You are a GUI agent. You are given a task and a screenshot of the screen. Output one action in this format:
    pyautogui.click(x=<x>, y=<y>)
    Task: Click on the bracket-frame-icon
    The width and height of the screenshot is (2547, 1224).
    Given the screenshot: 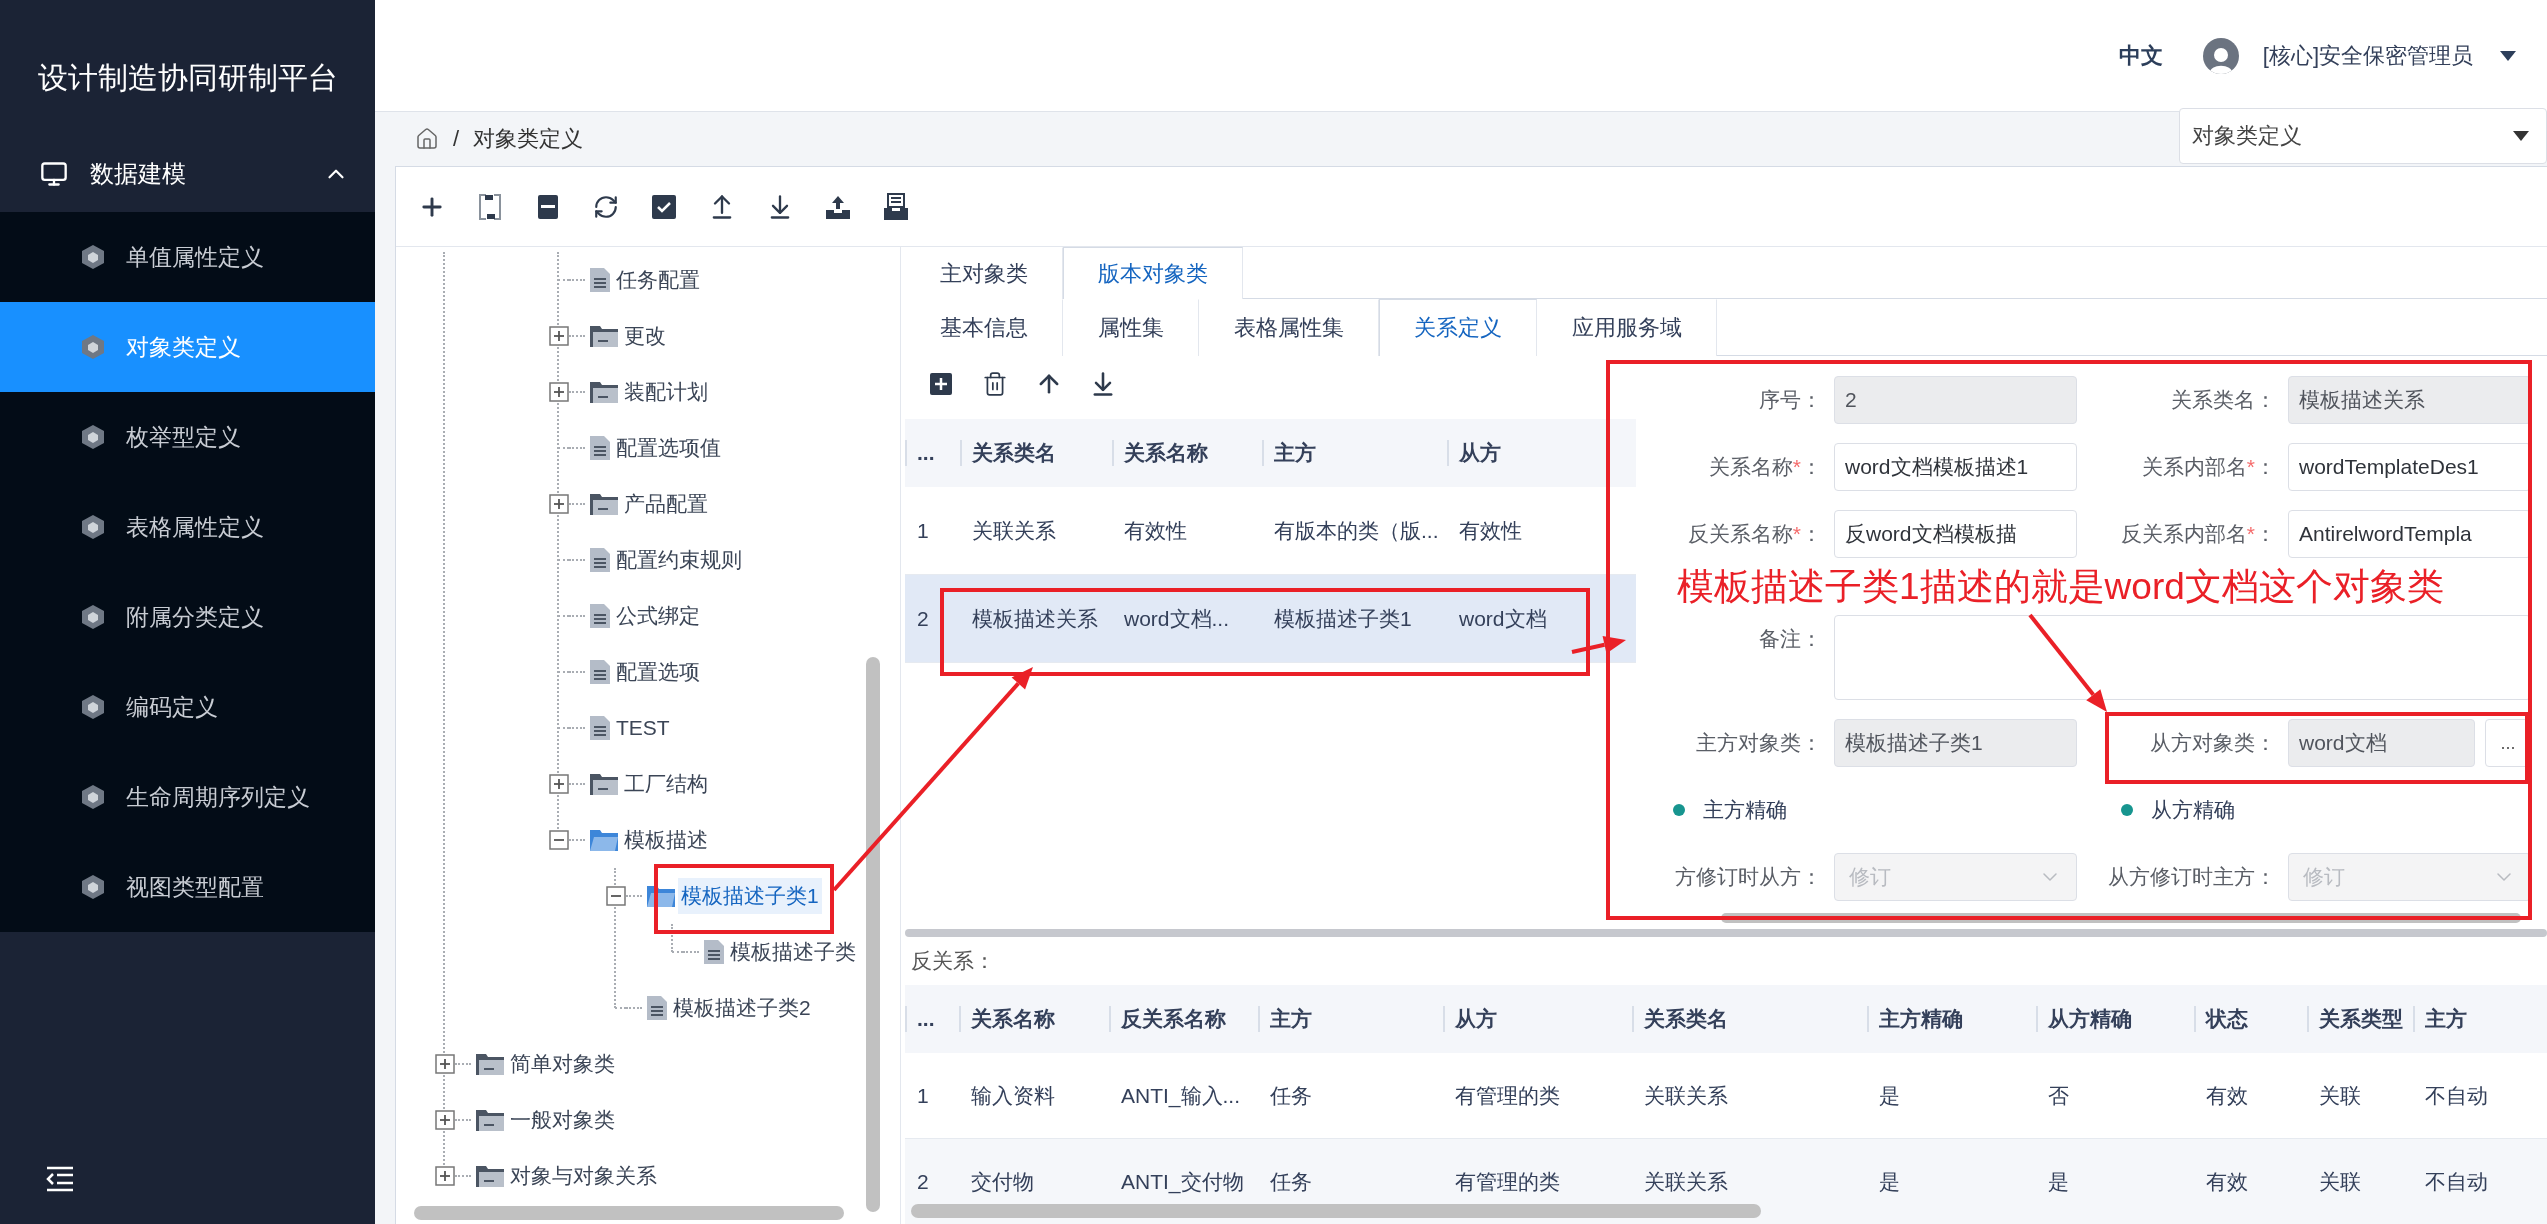 What is the action you would take?
    pyautogui.click(x=490, y=206)
    